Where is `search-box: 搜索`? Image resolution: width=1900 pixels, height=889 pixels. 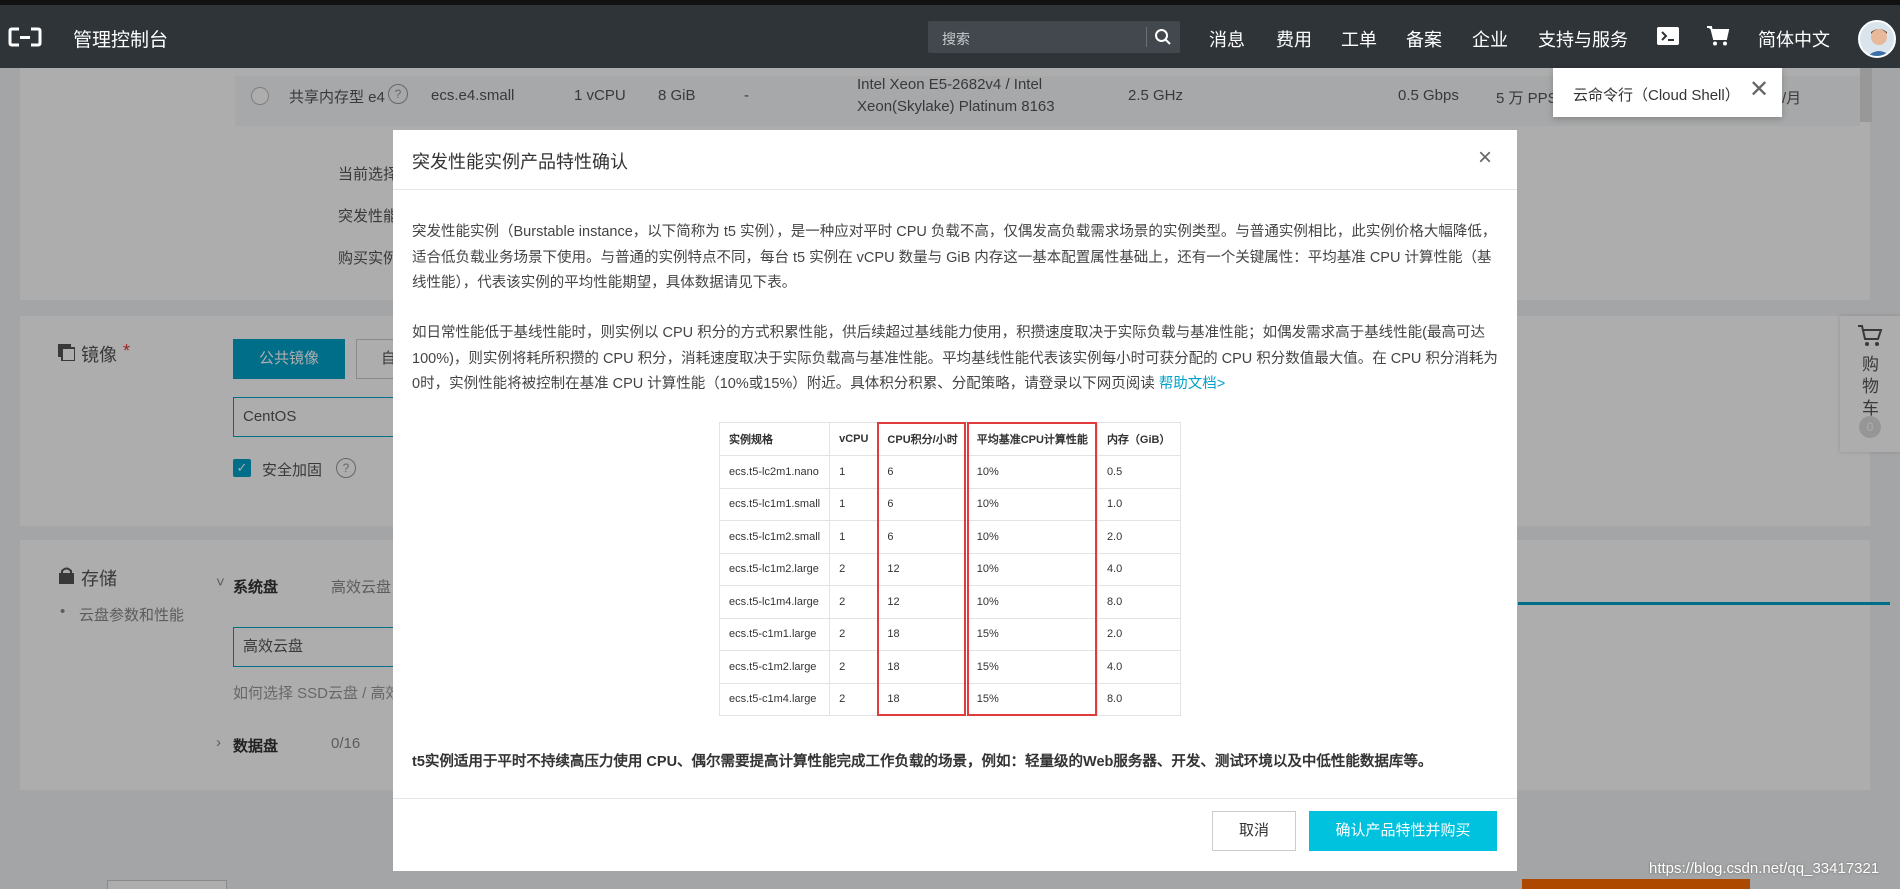 search-box: 搜索 is located at coordinates (1054, 37).